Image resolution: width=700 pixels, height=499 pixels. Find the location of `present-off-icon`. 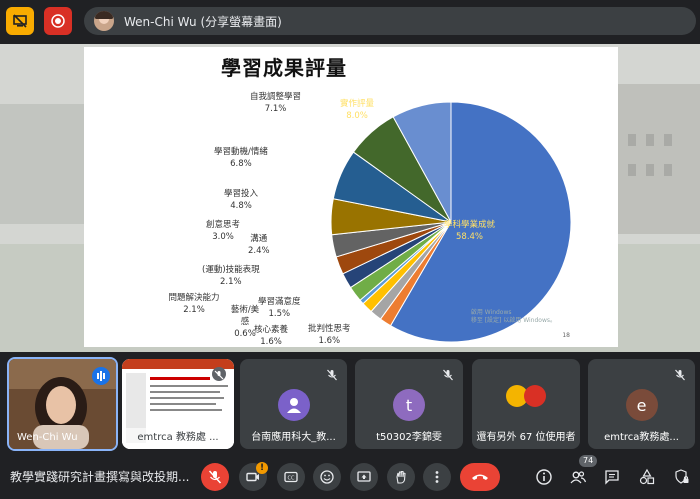

present-off-icon is located at coordinates (20, 21).